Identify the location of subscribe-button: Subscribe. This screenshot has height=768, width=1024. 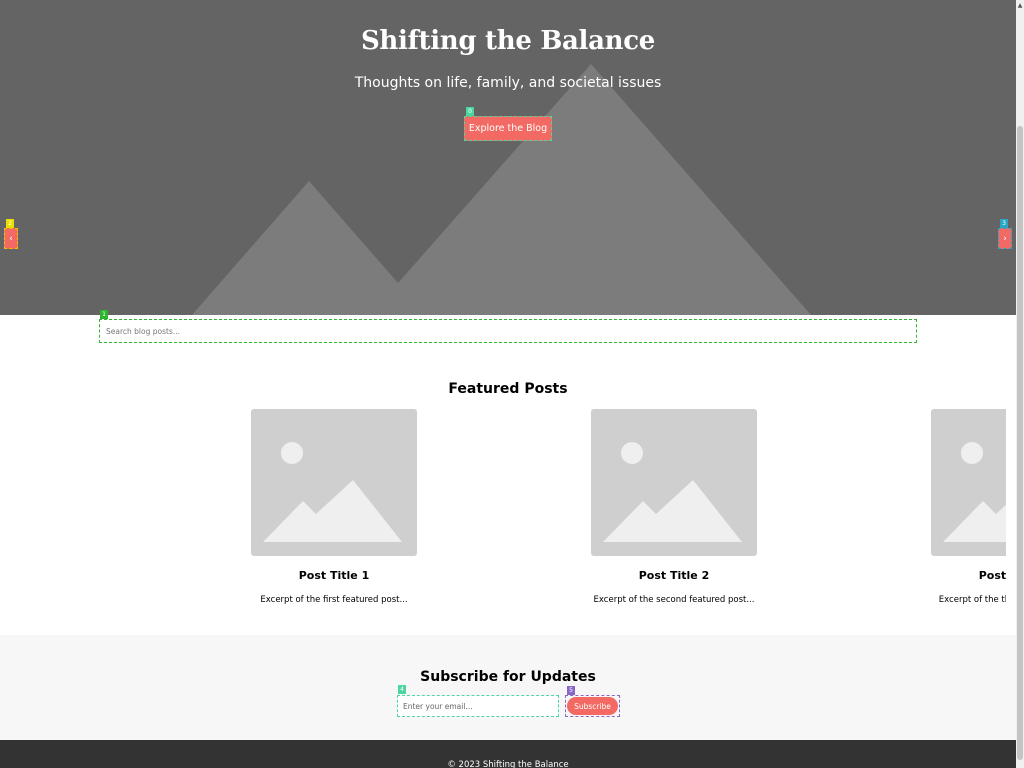
(592, 706).